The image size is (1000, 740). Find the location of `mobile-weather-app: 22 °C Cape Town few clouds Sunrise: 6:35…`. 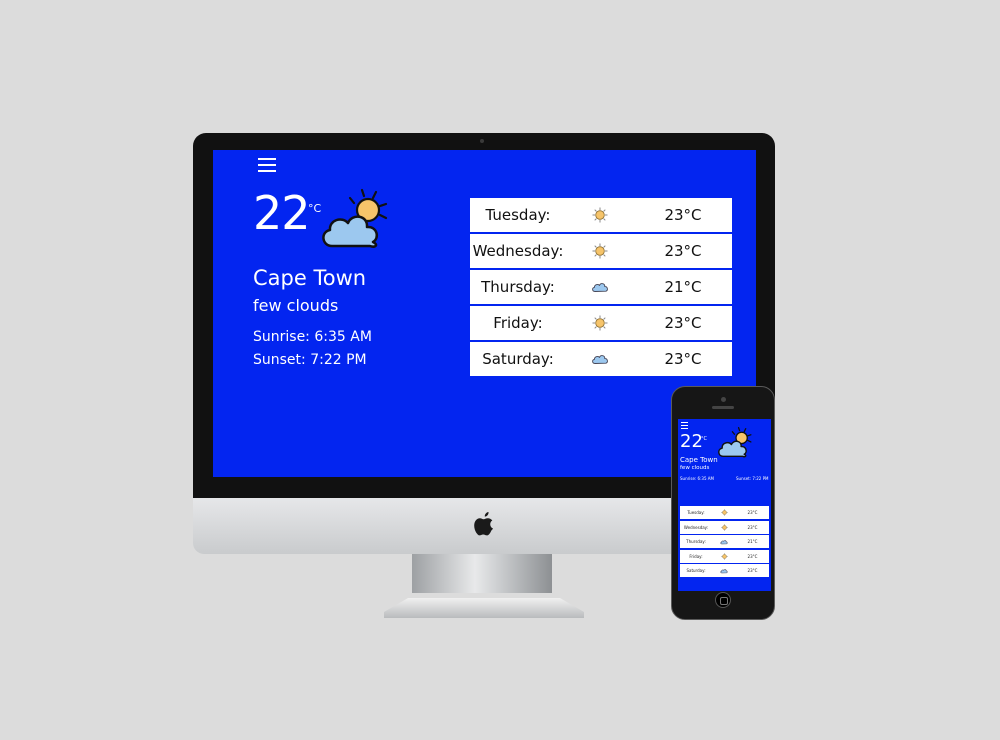

mobile-weather-app: 22 °C Cape Town few clouds Sunrise: 6:35… is located at coordinates (724, 505).